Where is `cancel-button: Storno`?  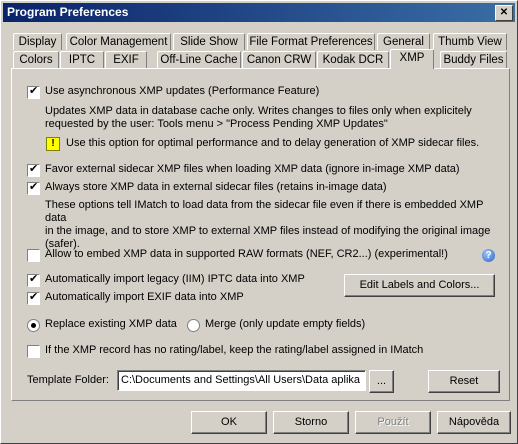
cancel-button: Storno is located at coordinates (311, 422).